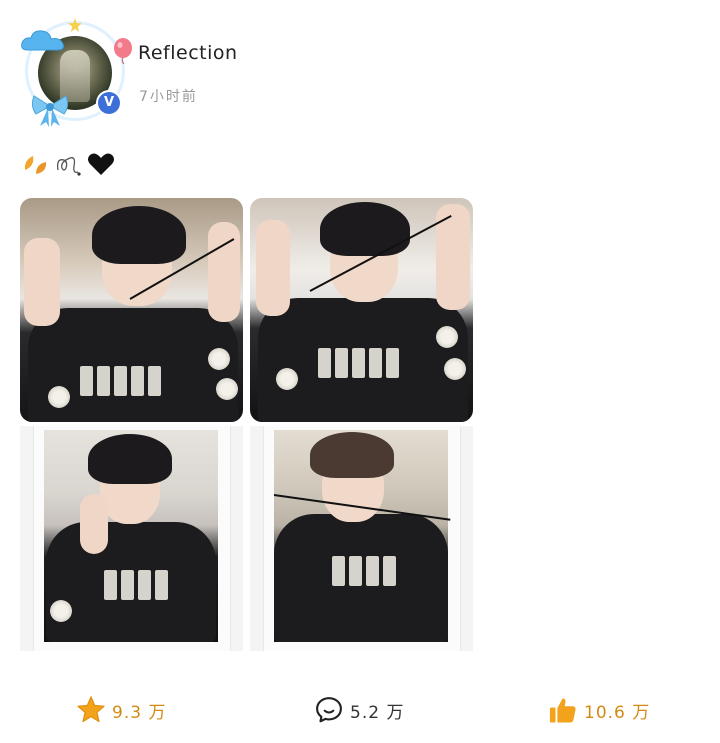 The image size is (720, 743). What do you see at coordinates (75, 25) in the screenshot?
I see `sparkle-icon` at bounding box center [75, 25].